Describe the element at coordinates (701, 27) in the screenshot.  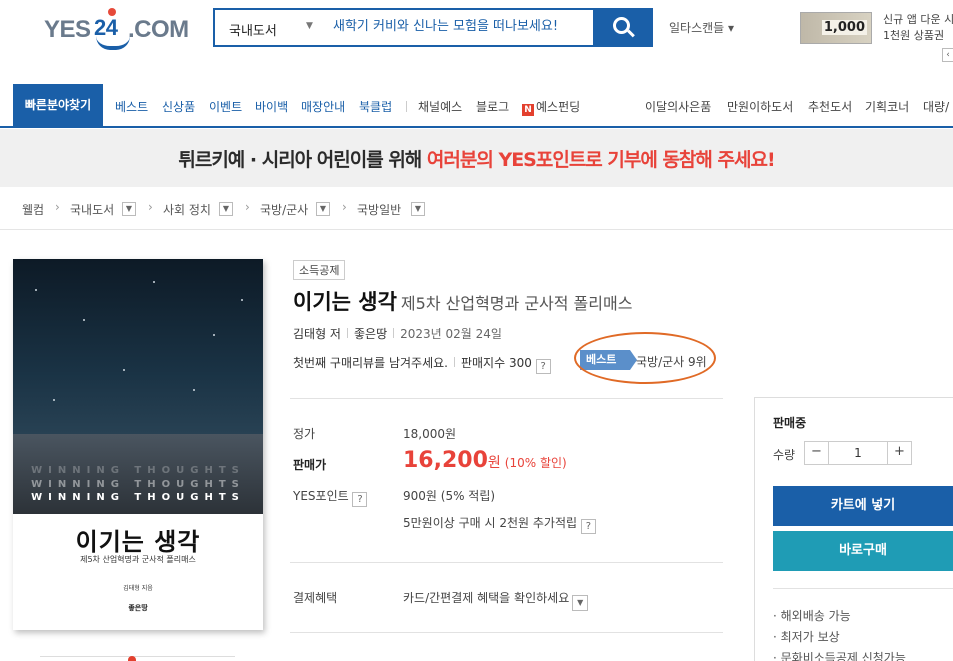
I see `ilta-scandal-dropdown: 일타스캔들 ▾` at that location.